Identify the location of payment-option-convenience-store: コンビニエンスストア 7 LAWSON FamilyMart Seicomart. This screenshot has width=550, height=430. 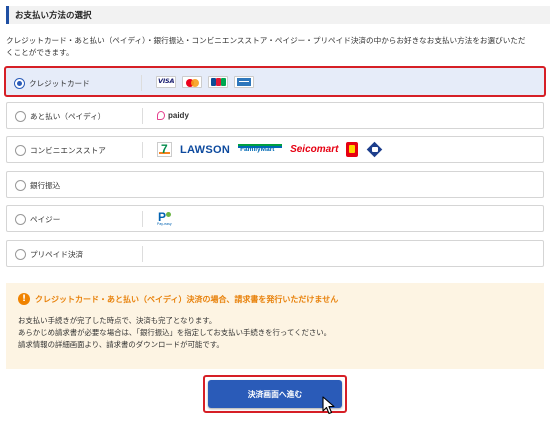
(275, 149).